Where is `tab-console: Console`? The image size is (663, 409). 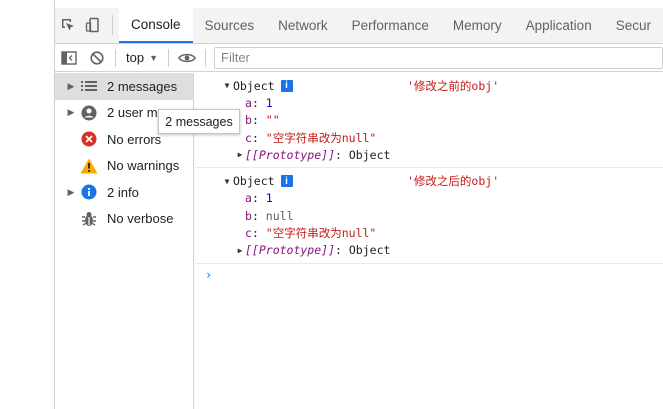 tab-console: Console is located at coordinates (156, 25).